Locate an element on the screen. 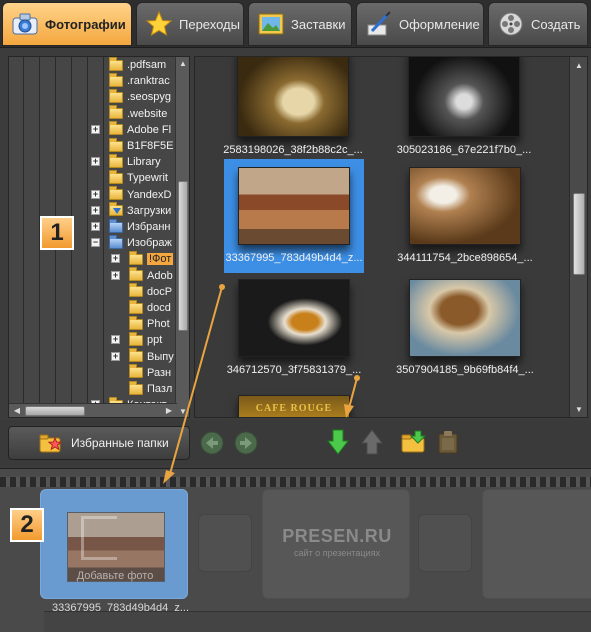 The image size is (591, 632). scroll-left-arrow-icon: ◀ is located at coordinates (17, 411).